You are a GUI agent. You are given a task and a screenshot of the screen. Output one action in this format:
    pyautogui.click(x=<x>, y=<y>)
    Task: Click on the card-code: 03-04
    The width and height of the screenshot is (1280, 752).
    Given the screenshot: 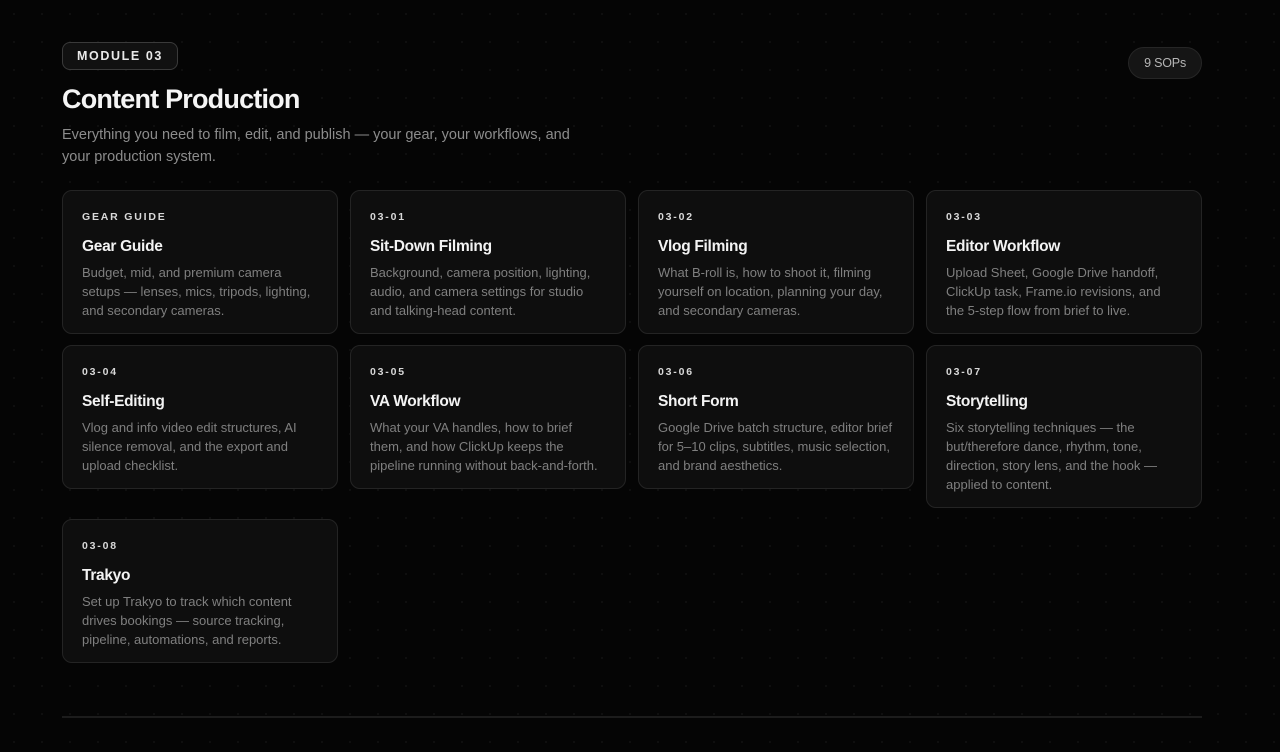 What is the action you would take?
    pyautogui.click(x=100, y=372)
    